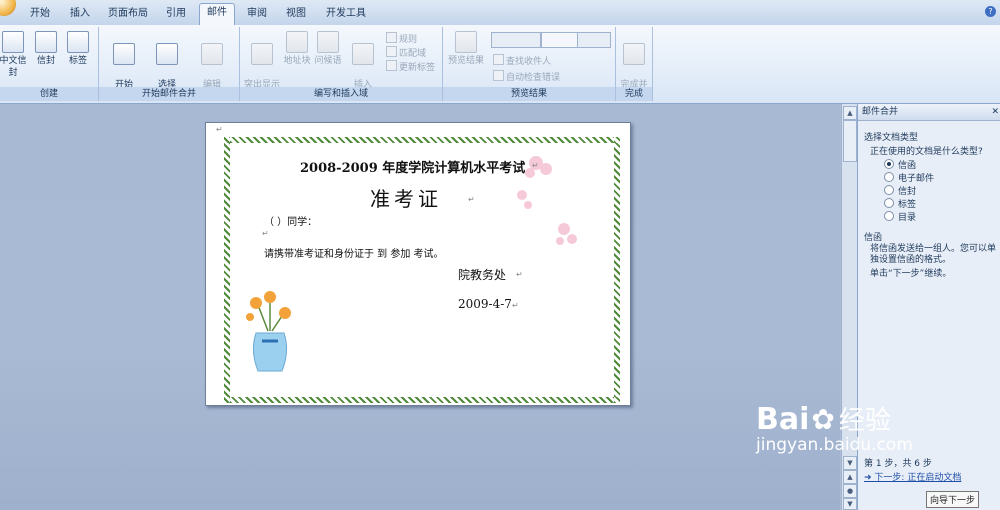 Image resolution: width=1000 pixels, height=510 pixels. Describe the element at coordinates (850, 463) in the screenshot. I see `scroll-down-icon: ▼` at that location.